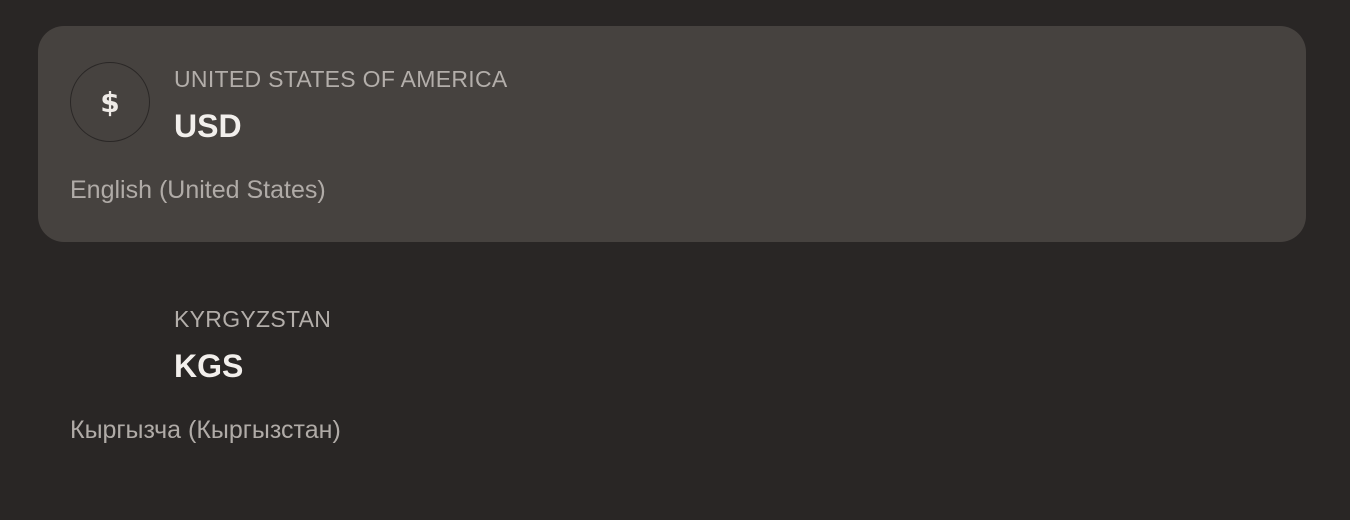 This screenshot has height=520, width=1350. What do you see at coordinates (208, 126) in the screenshot?
I see `currency-code: USD` at bounding box center [208, 126].